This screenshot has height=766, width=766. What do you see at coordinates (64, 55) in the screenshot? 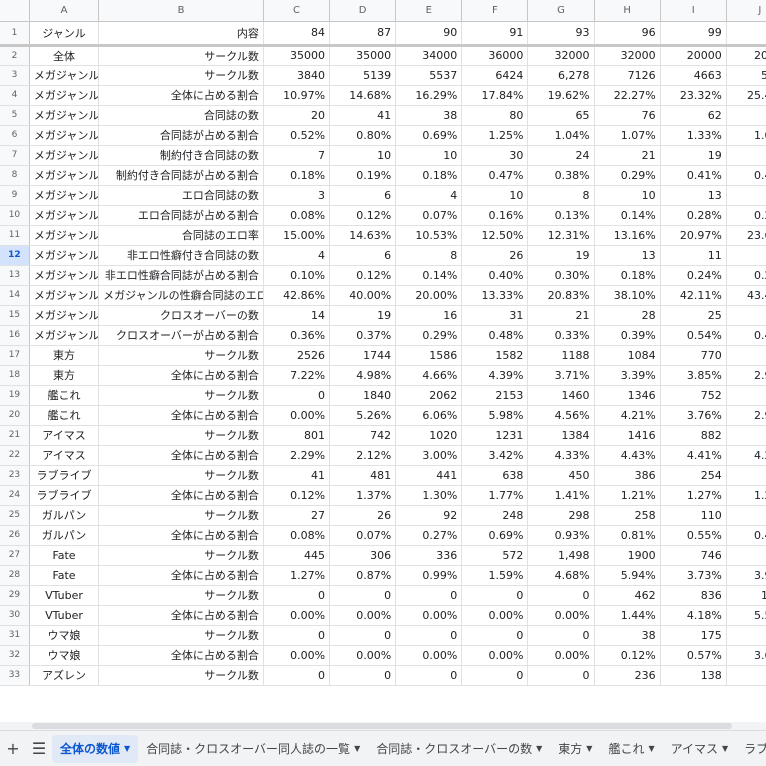
I see `genre-cell: 全体` at bounding box center [64, 55].